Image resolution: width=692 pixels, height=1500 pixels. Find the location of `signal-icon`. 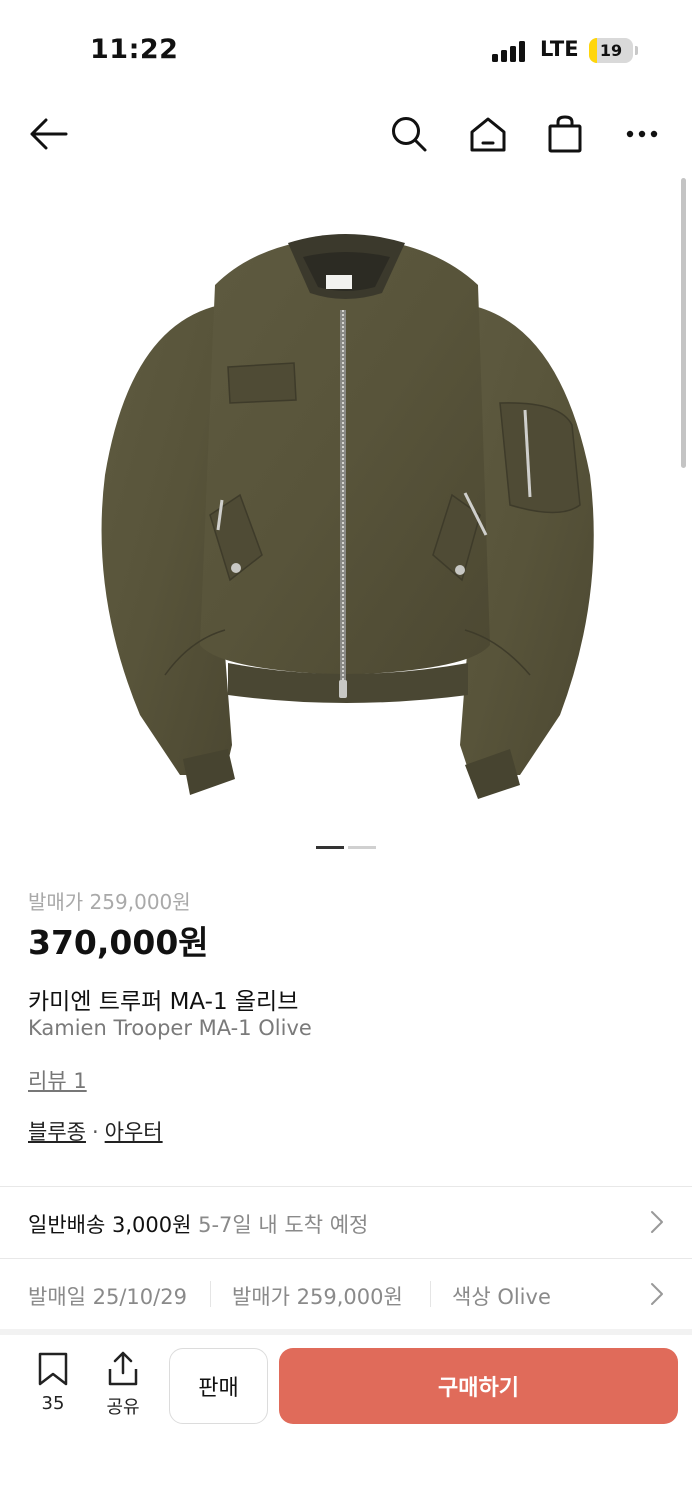

signal-icon is located at coordinates (510, 51).